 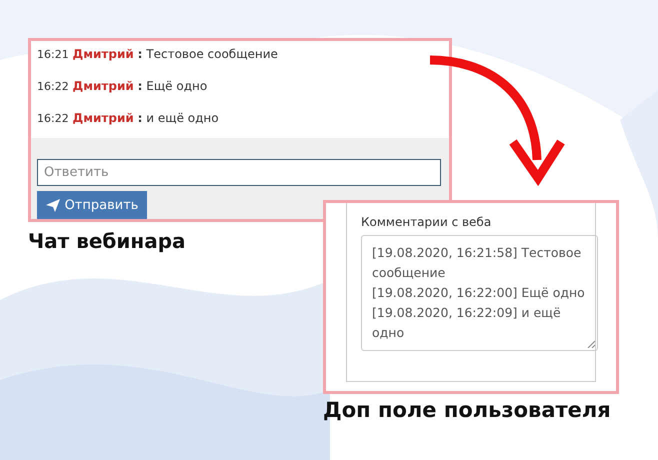 I want to click on chat-message: 16:22 Дмитрий : Ещё одно, so click(x=122, y=86).